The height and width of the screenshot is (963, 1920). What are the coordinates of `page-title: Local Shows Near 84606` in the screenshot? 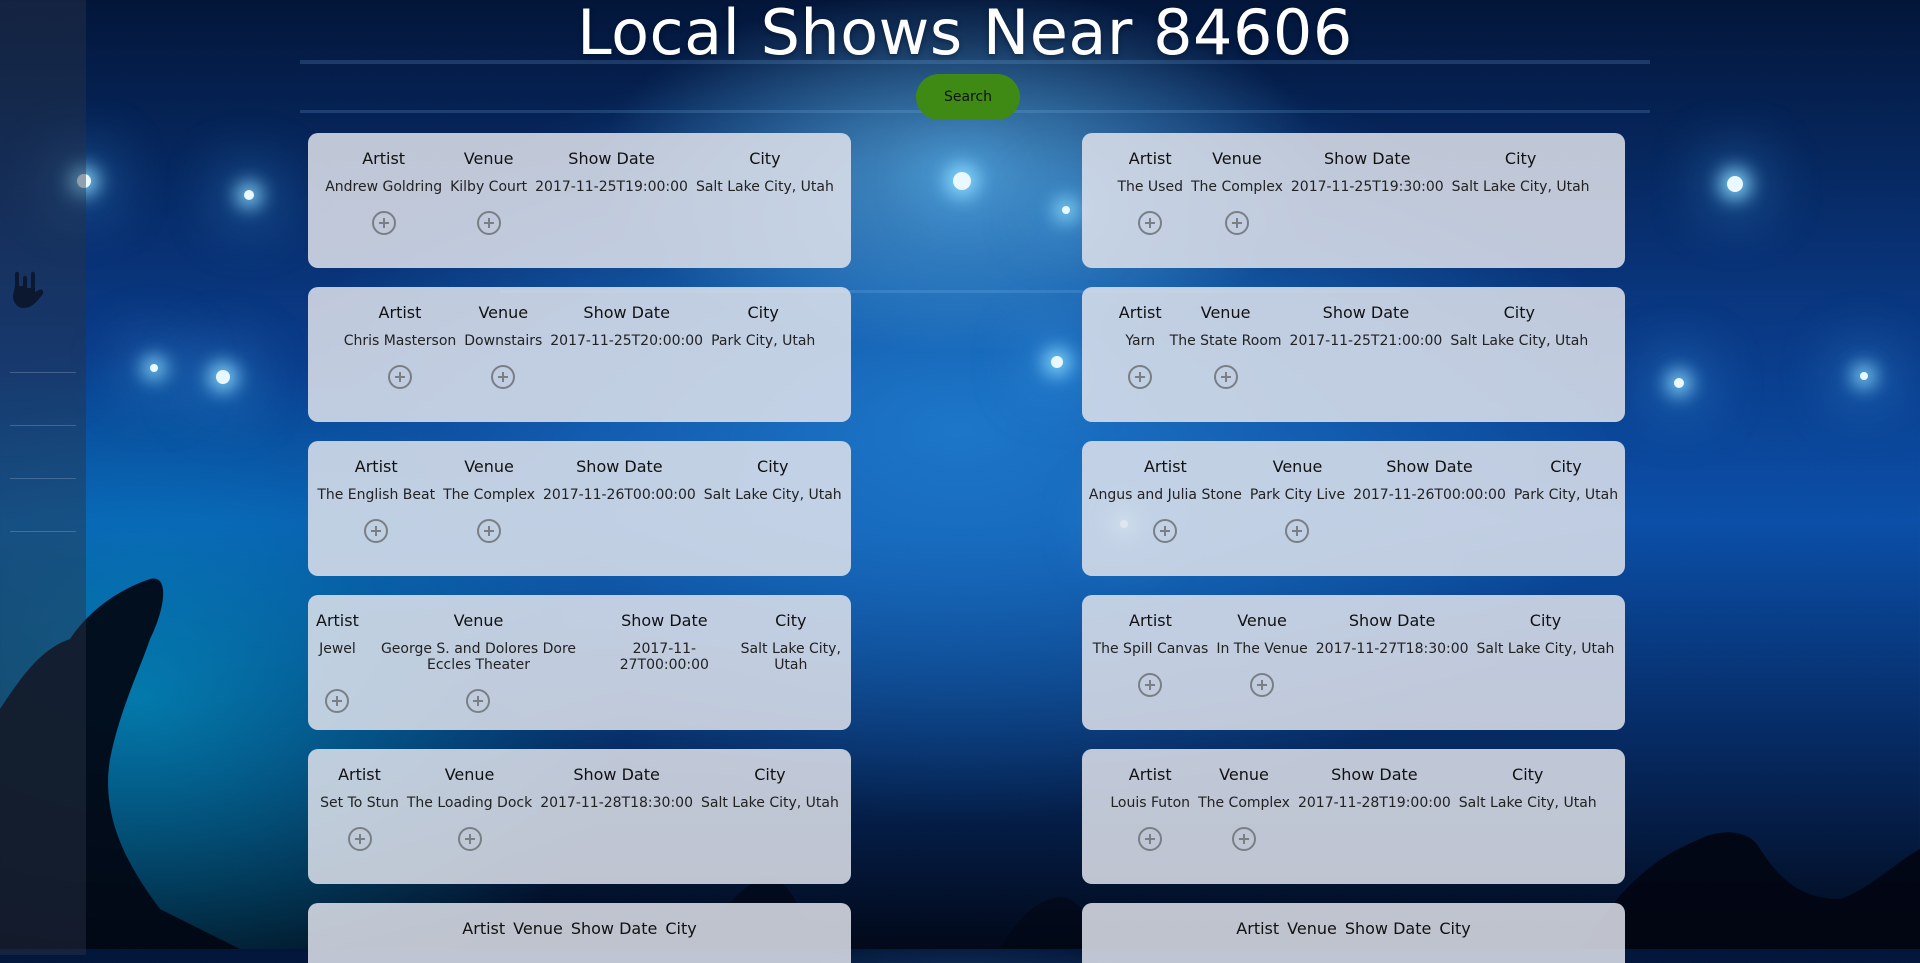 It's located at (965, 34).